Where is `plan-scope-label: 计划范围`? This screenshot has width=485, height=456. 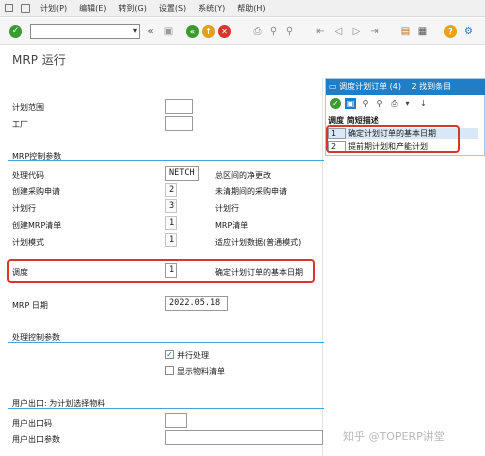
plan-scope-label: 计划范围 is located at coordinates (28, 107).